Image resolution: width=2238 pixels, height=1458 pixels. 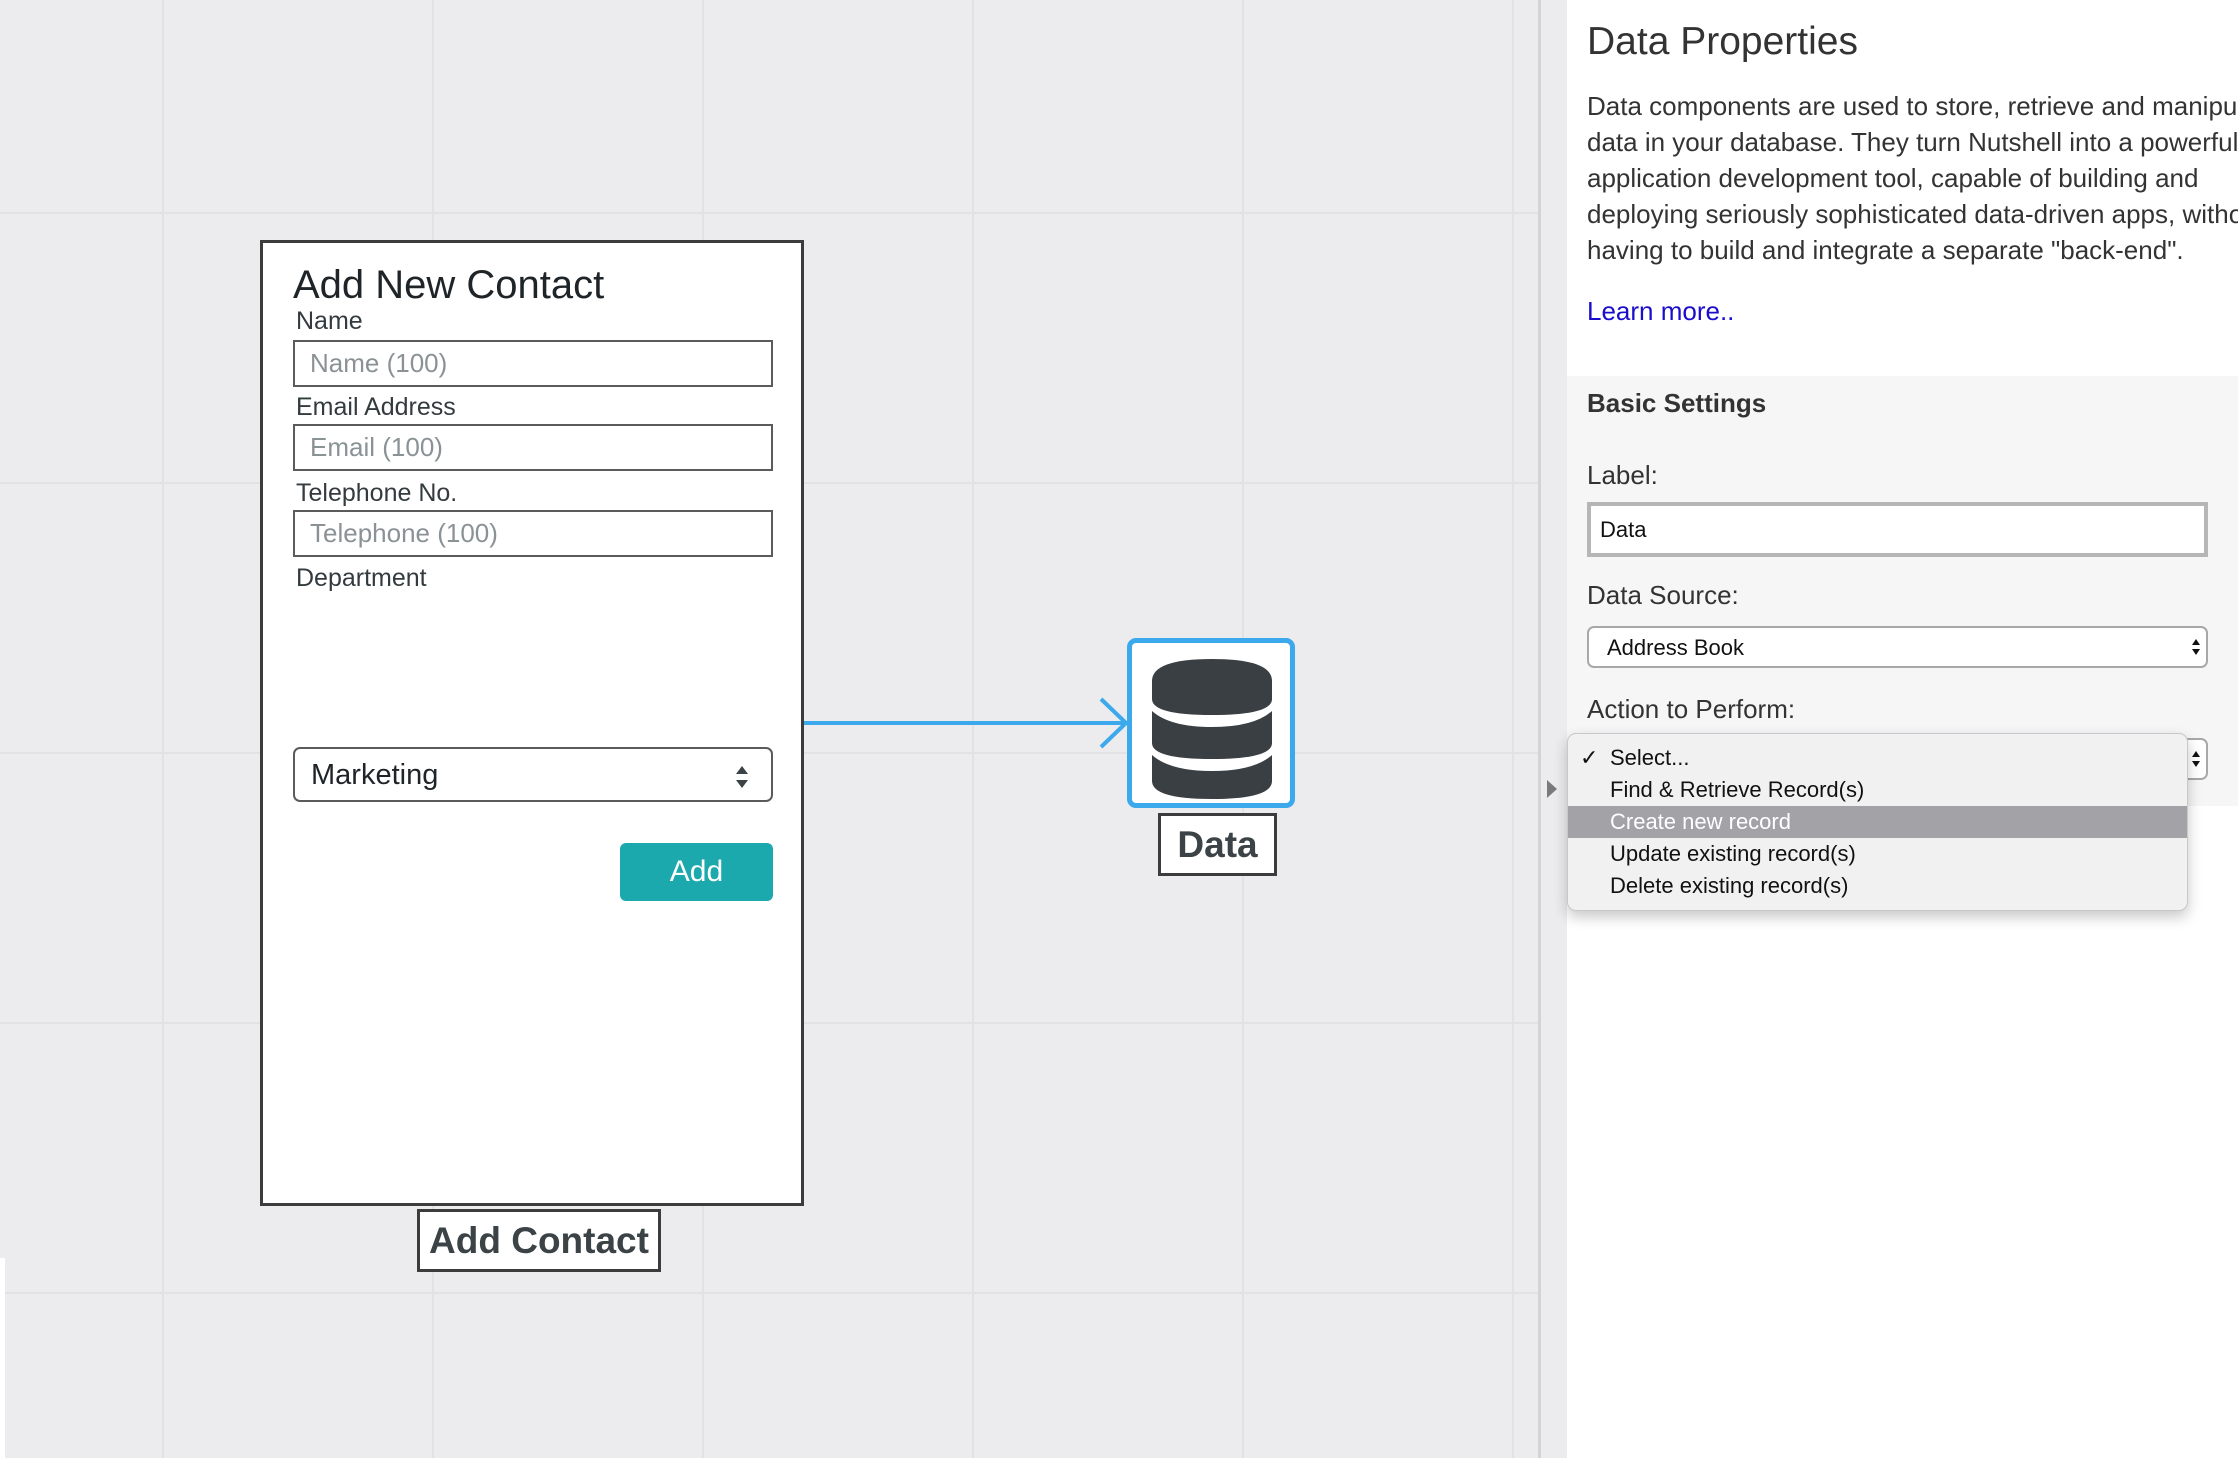 I want to click on label-field-label: Label:, so click(x=1622, y=475).